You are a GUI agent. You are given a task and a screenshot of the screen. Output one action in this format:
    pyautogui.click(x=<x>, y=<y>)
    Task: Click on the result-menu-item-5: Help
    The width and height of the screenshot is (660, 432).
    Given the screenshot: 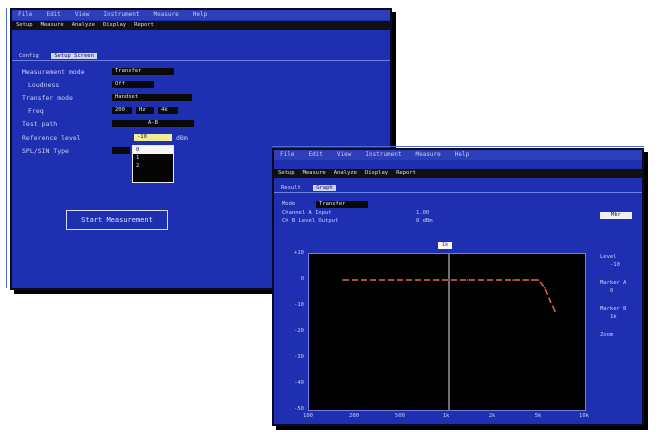 What is the action you would take?
    pyautogui.click(x=462, y=154)
    